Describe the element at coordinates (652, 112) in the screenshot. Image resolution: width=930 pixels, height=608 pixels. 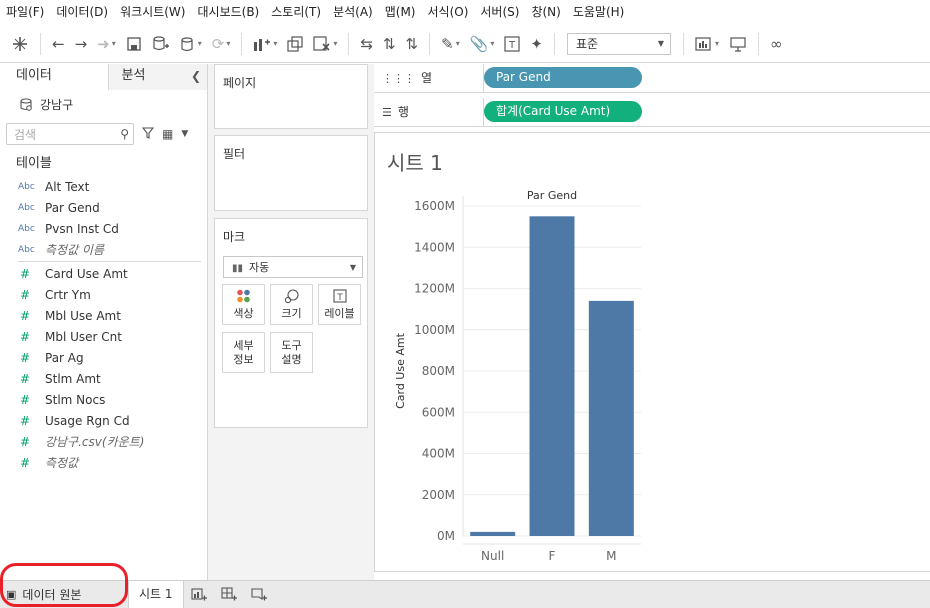
I see `rows-shelf: ☰ 행 합계(Card Use Amt)` at that location.